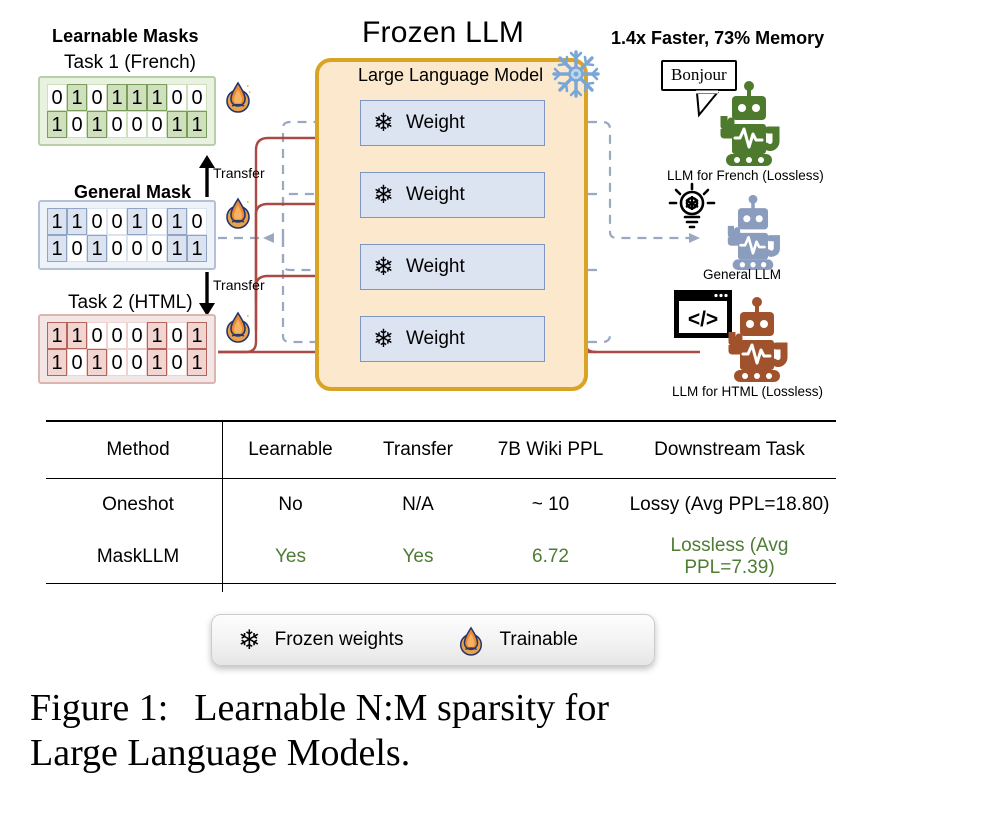  Describe the element at coordinates (290, 504) in the screenshot. I see `cell-learnable: No` at that location.